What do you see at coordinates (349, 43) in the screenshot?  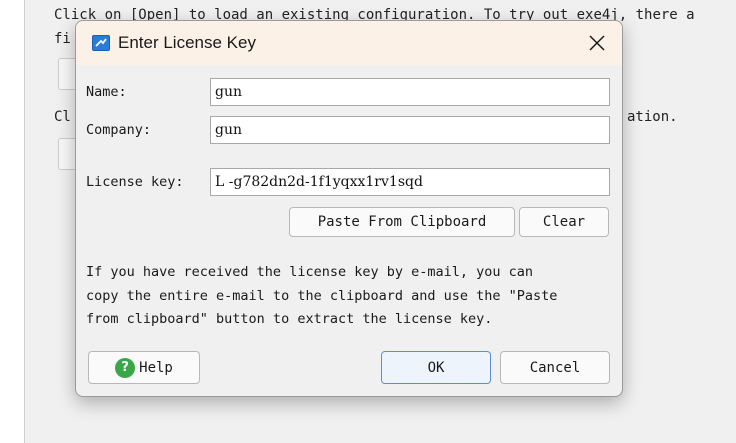 I see `dialog-titlebar: Enter License Key` at bounding box center [349, 43].